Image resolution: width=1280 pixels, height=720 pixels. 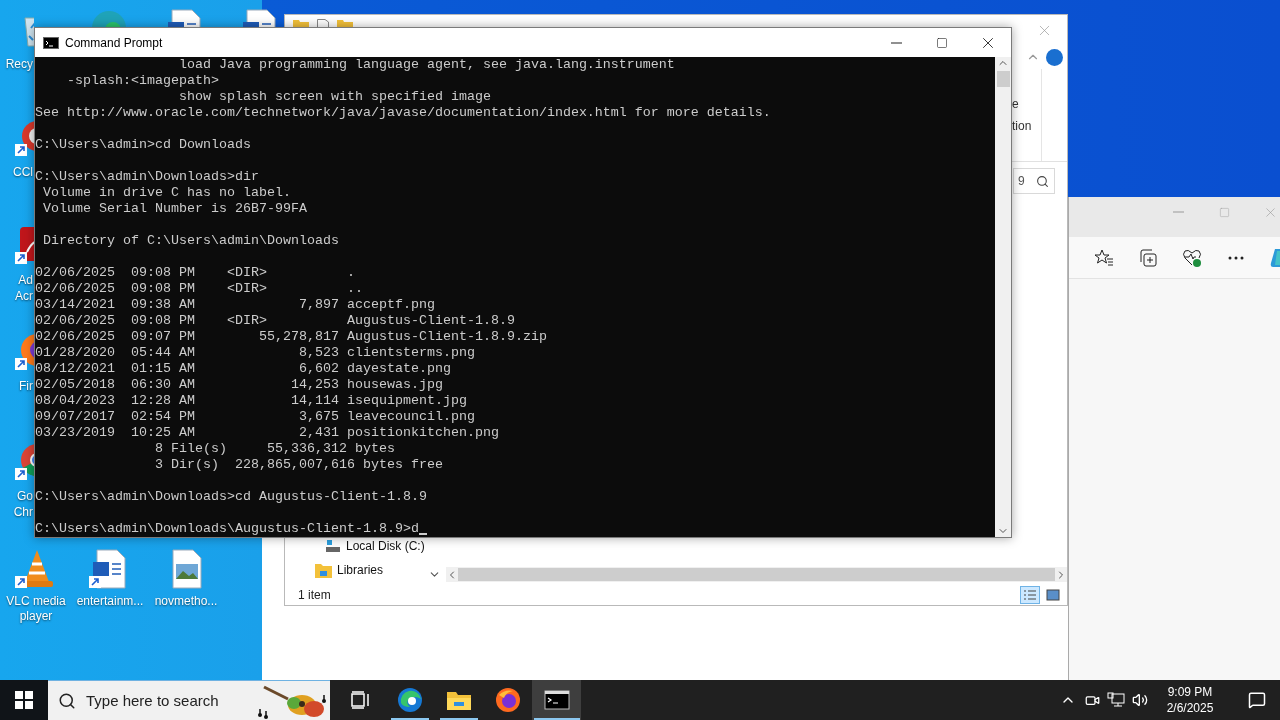 What do you see at coordinates (36, 609) in the screenshot?
I see `desktop-icon-label: VLC media player` at bounding box center [36, 609].